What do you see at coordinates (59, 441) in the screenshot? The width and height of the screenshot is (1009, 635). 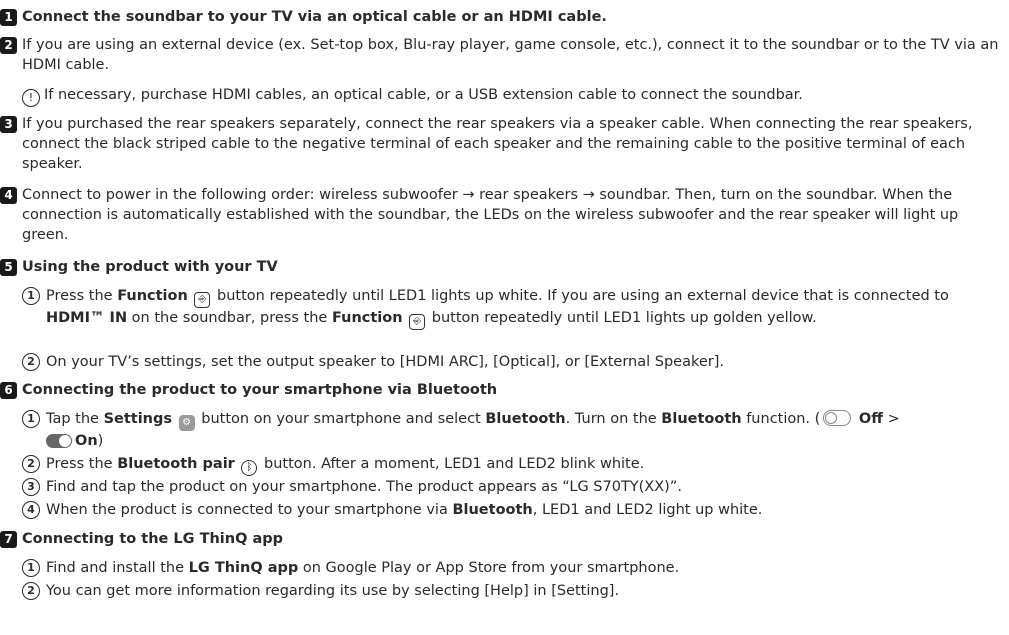 I see `toggle-on-icon` at bounding box center [59, 441].